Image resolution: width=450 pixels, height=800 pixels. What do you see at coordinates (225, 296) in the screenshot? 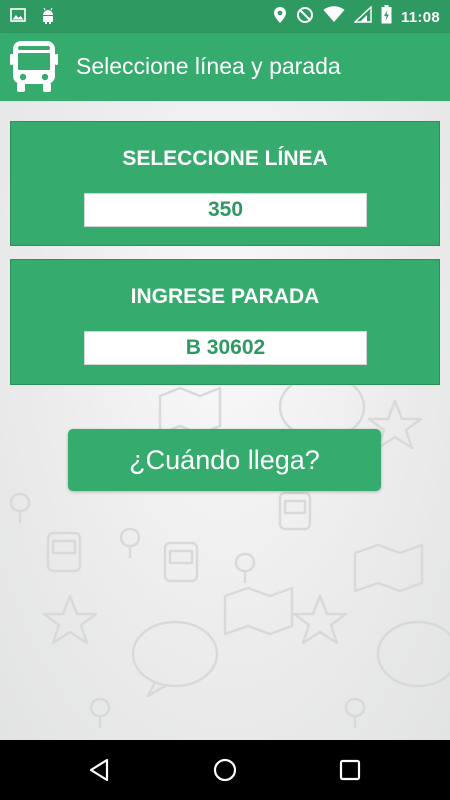
I see `stop-input-title: INGRESE PARADA` at bounding box center [225, 296].